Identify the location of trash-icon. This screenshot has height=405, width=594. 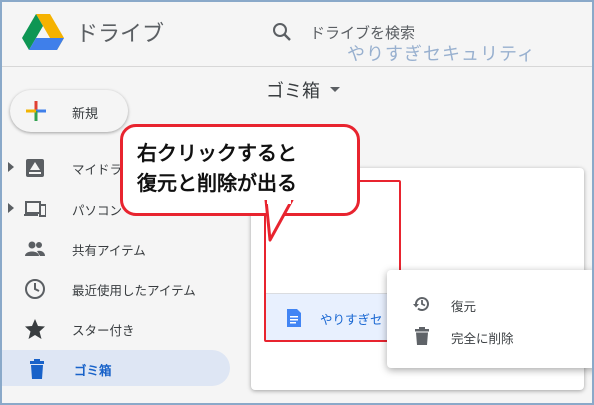
(422, 336).